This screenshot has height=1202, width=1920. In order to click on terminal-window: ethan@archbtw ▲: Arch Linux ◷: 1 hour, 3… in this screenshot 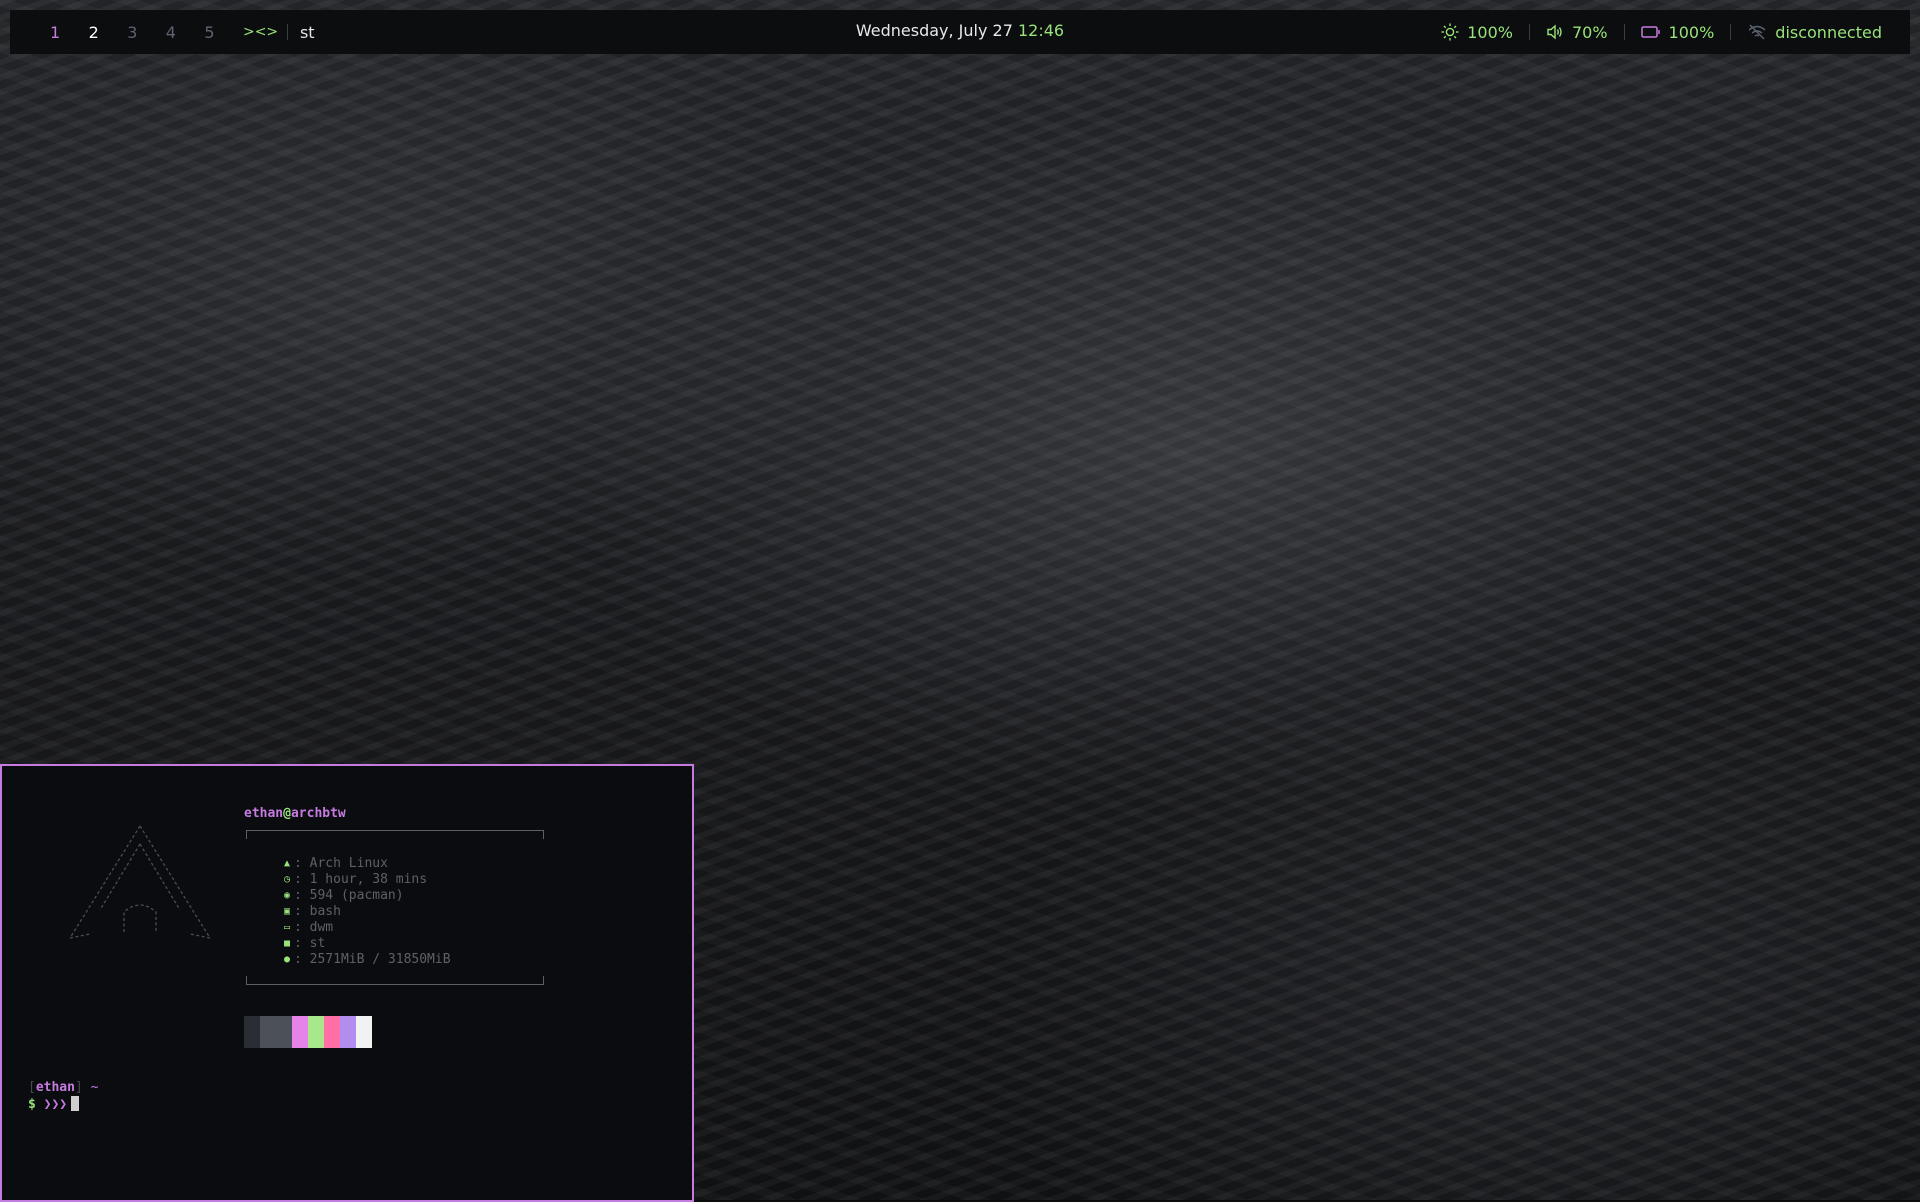, I will do `click(347, 983)`.